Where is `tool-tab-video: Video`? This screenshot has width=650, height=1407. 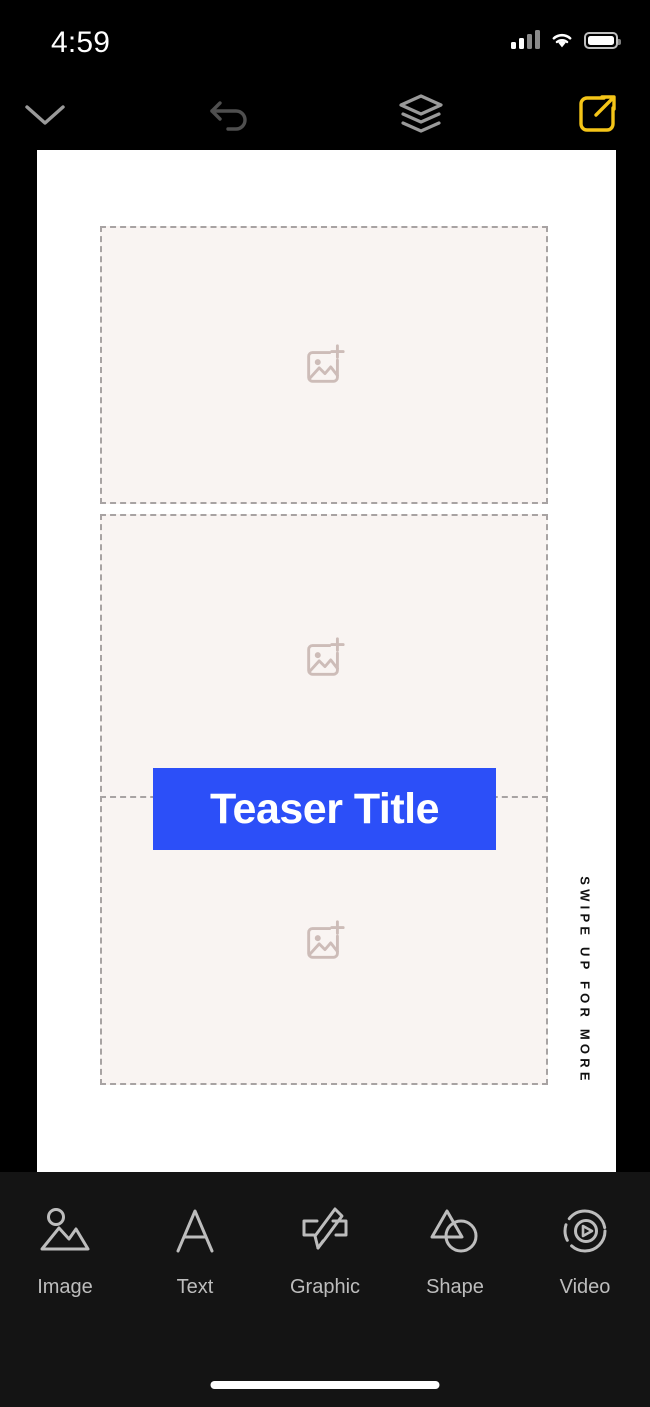 tool-tab-video: Video is located at coordinates (585, 1265).